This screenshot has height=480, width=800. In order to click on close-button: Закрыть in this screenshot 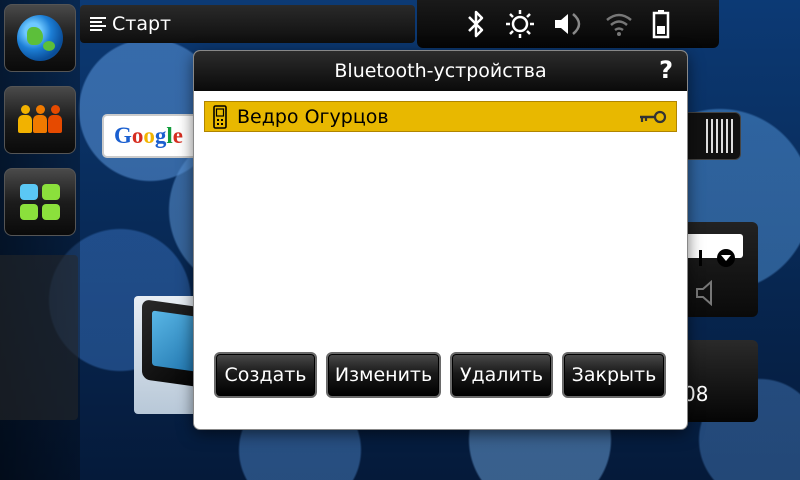, I will do `click(614, 375)`.